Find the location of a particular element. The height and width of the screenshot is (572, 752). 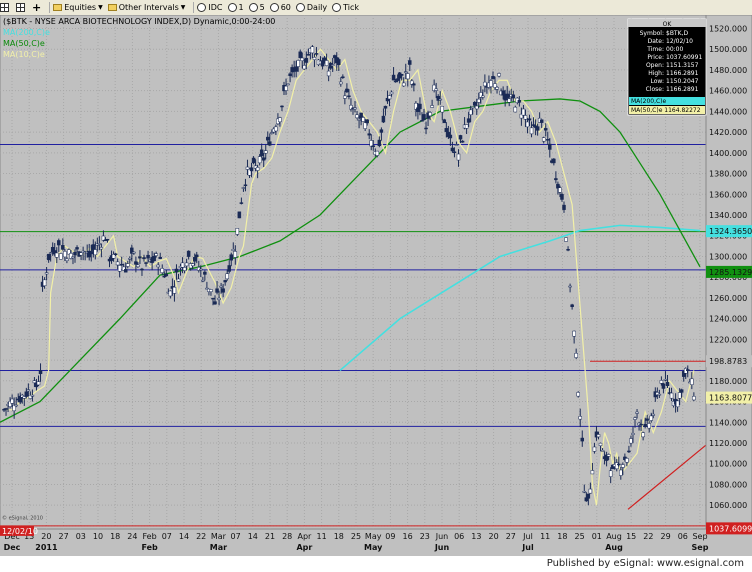

x-tick-label: 23 is located at coordinates (425, 536).